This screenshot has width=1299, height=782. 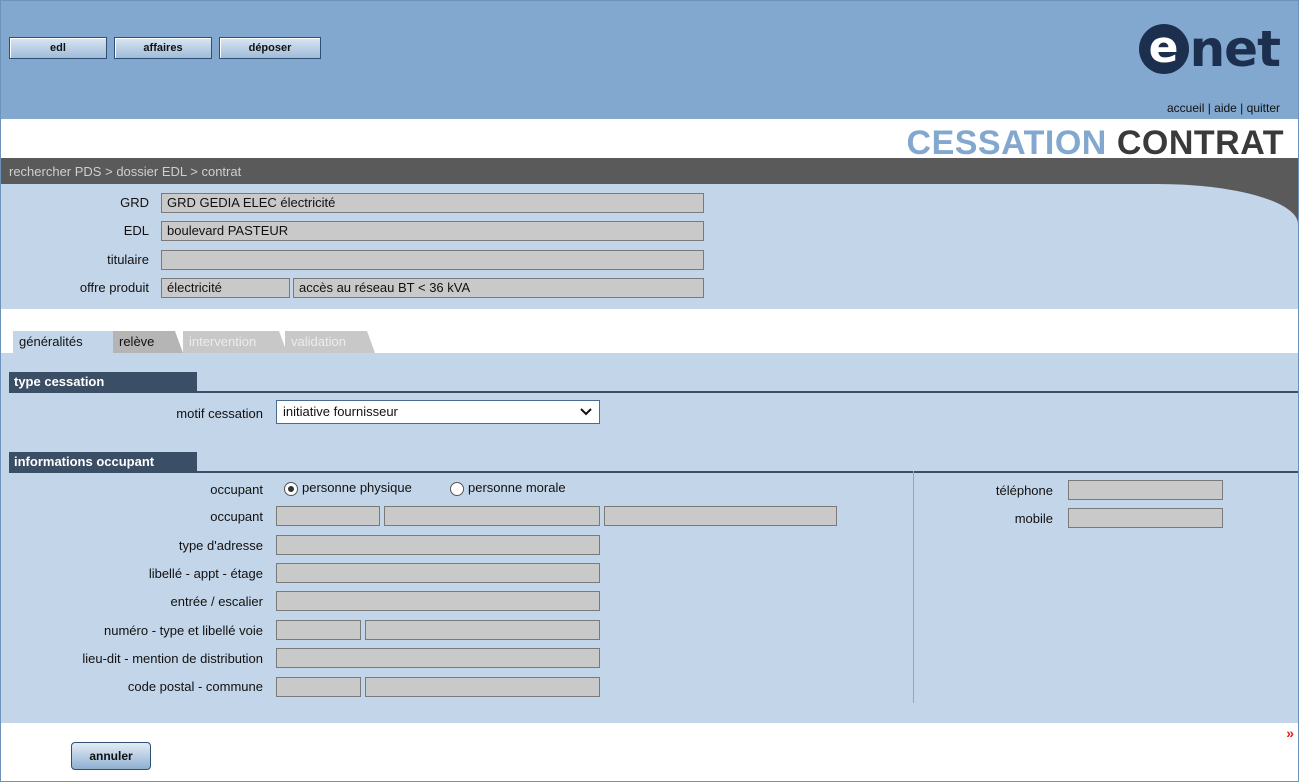 What do you see at coordinates (482, 687) in the screenshot?
I see `commune-field` at bounding box center [482, 687].